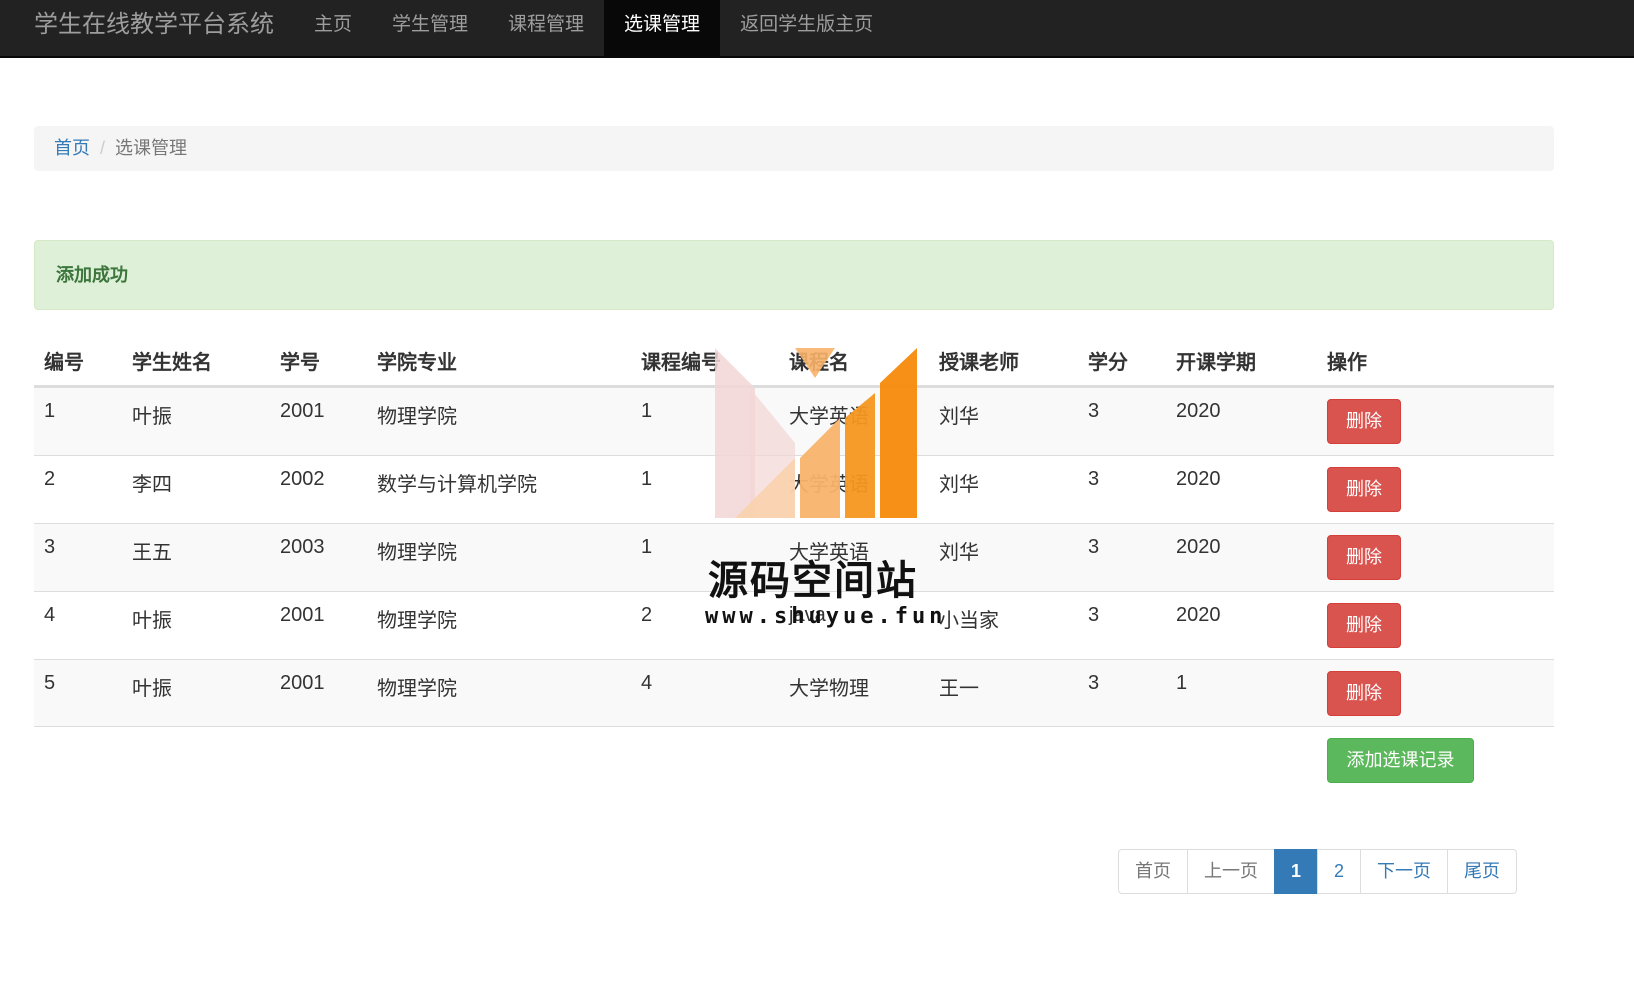  Describe the element at coordinates (806, 29) in the screenshot. I see `nav-item-back-student-home: 返回学生版主页` at that location.